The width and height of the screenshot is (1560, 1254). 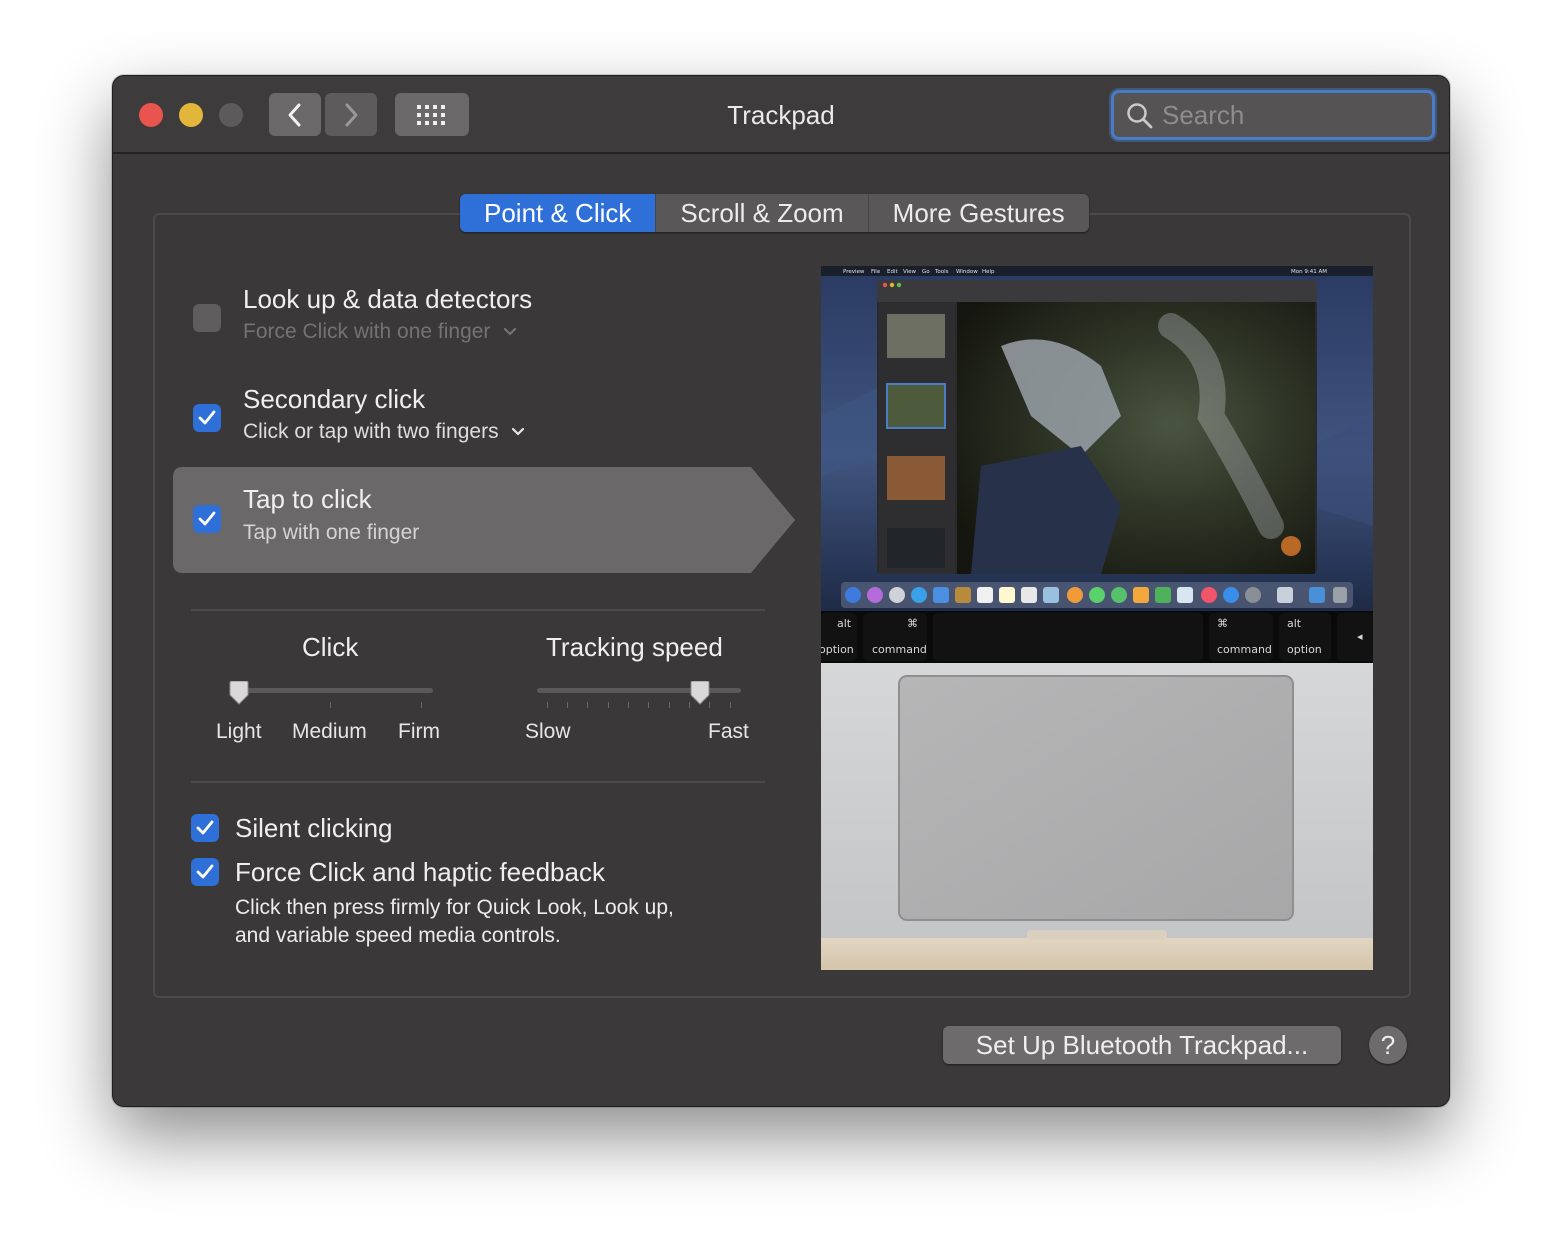 I want to click on key-option-right: alt option, so click(x=1305, y=637).